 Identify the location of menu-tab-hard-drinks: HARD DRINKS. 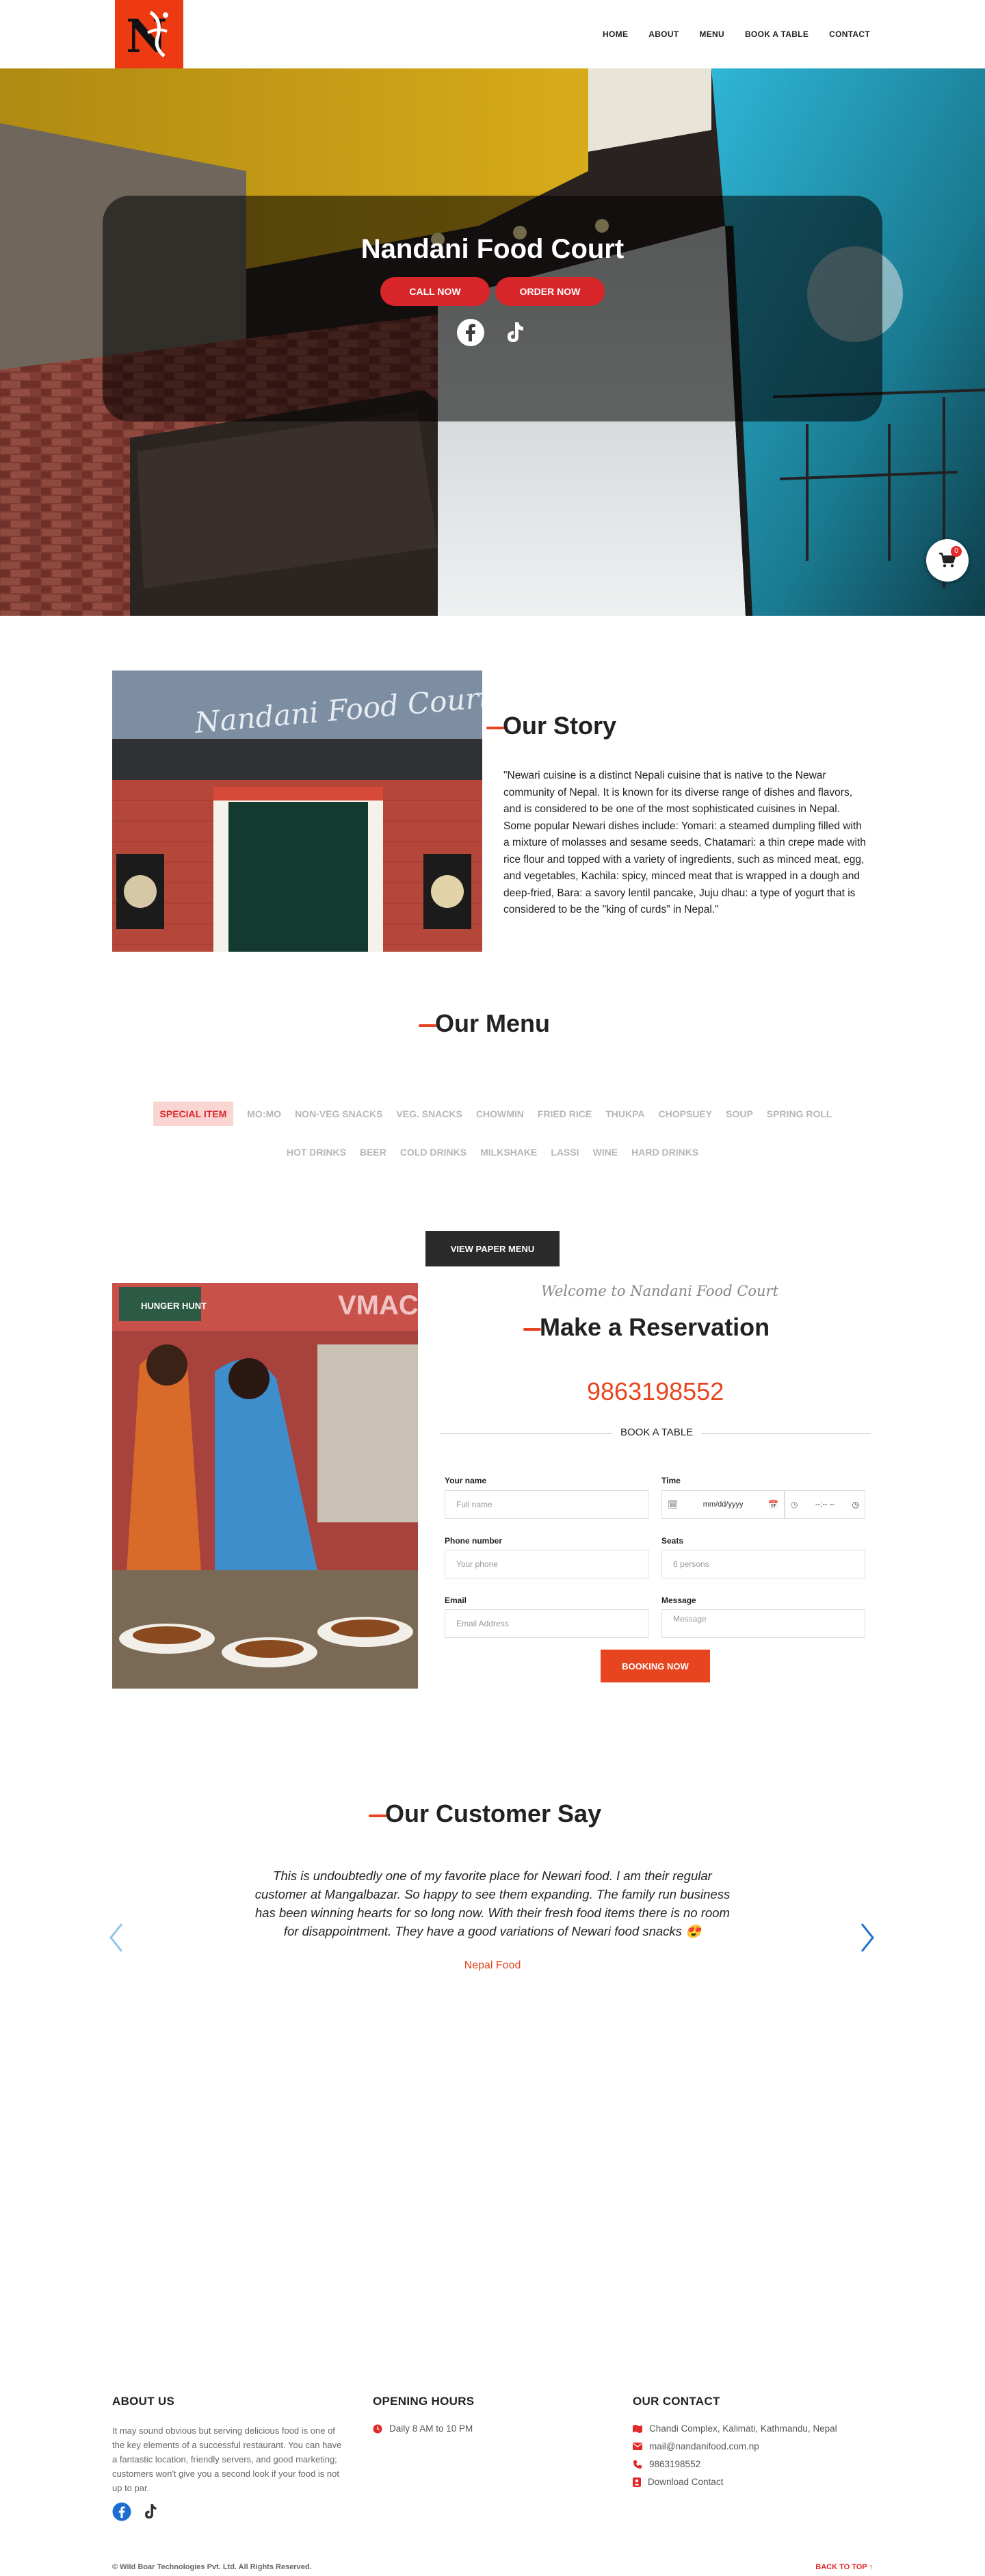
(664, 1152).